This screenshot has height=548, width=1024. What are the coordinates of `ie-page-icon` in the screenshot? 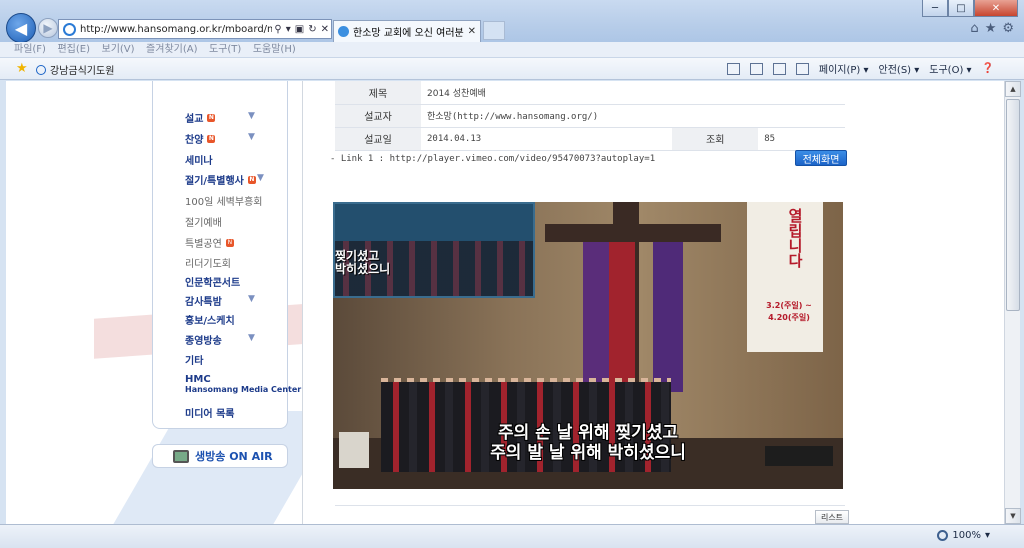 It's located at (41, 69).